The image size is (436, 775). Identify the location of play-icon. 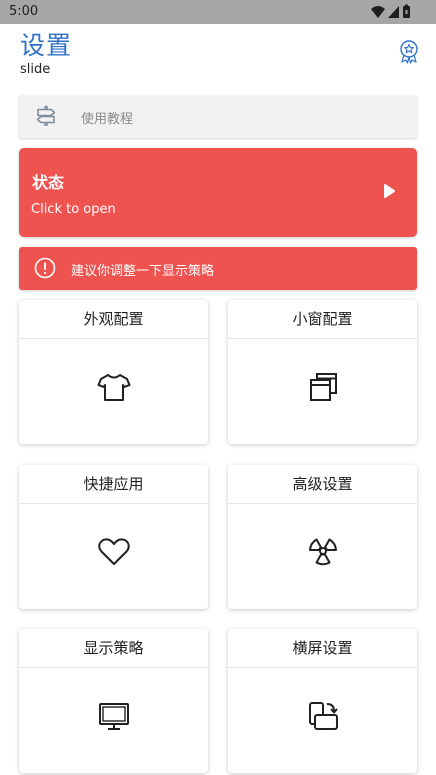
(389, 191).